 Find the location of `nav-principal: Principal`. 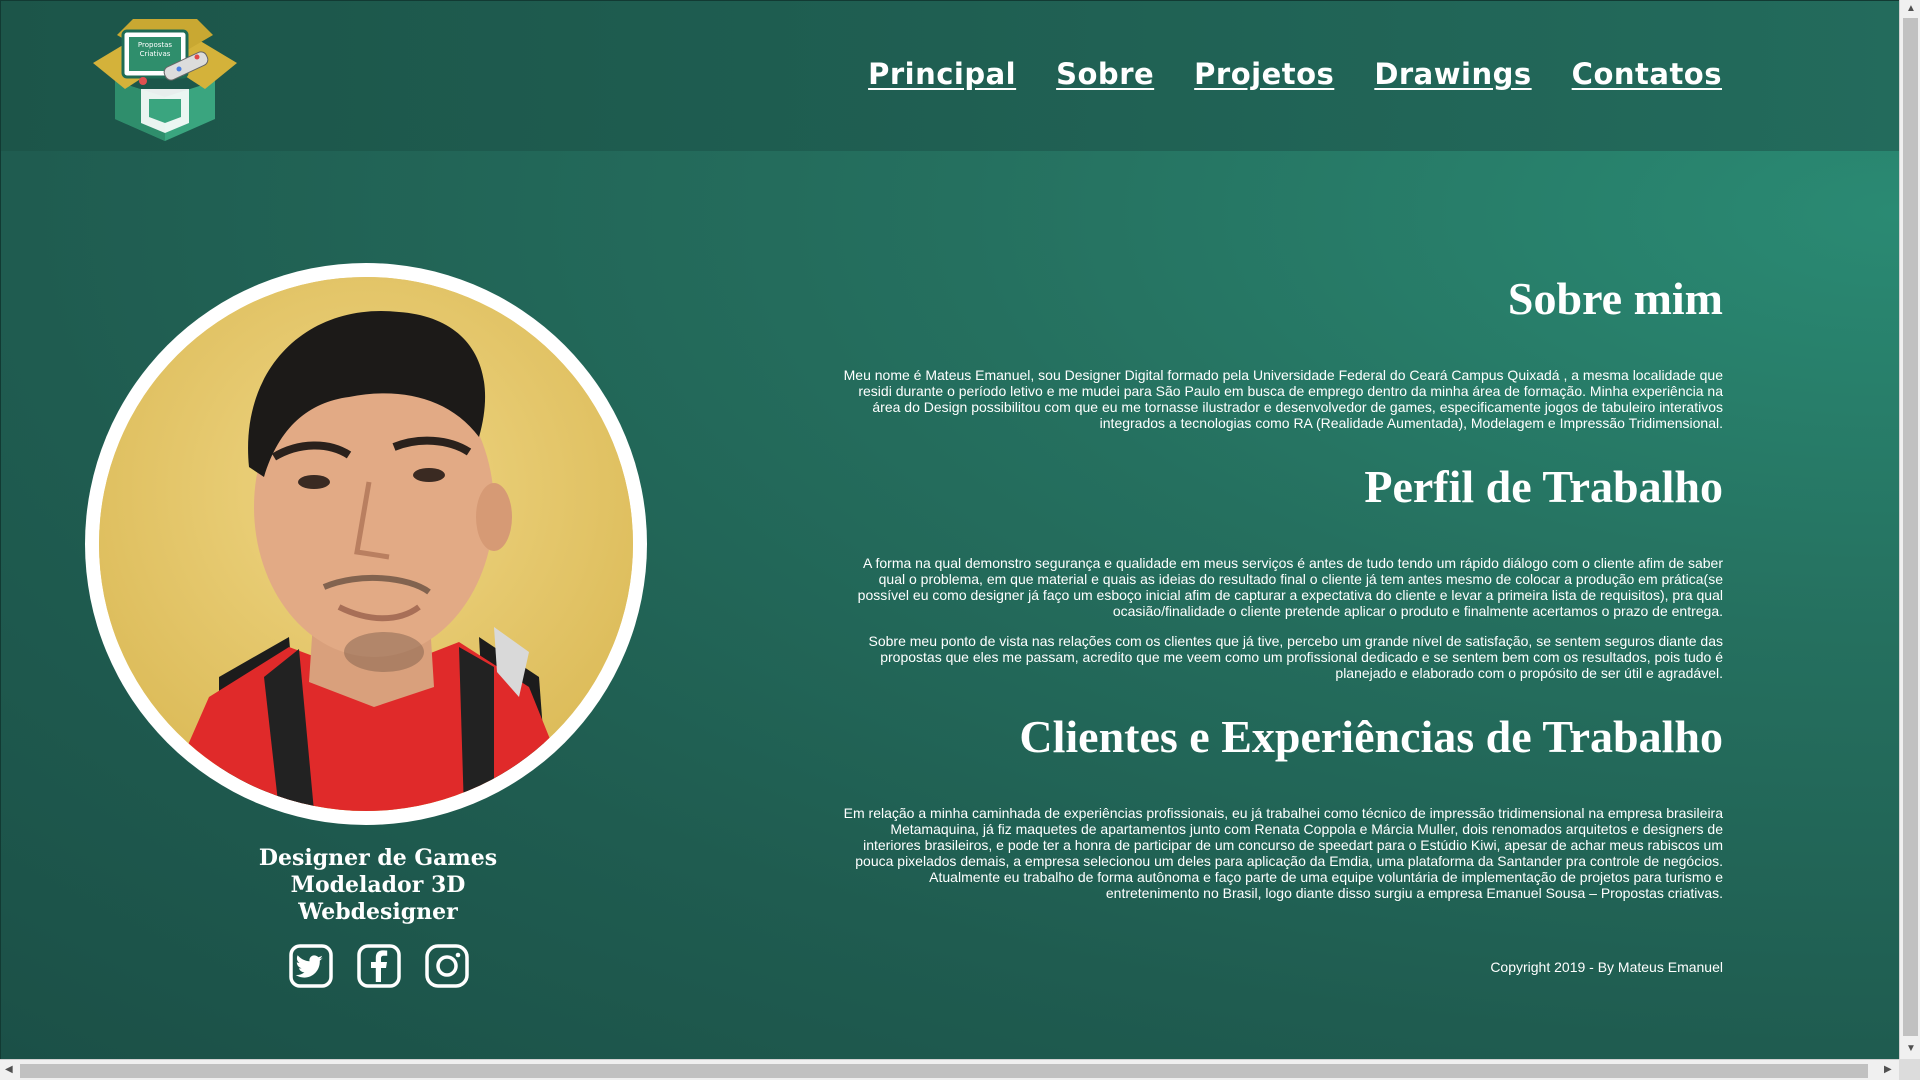

nav-principal: Principal is located at coordinates (942, 74).